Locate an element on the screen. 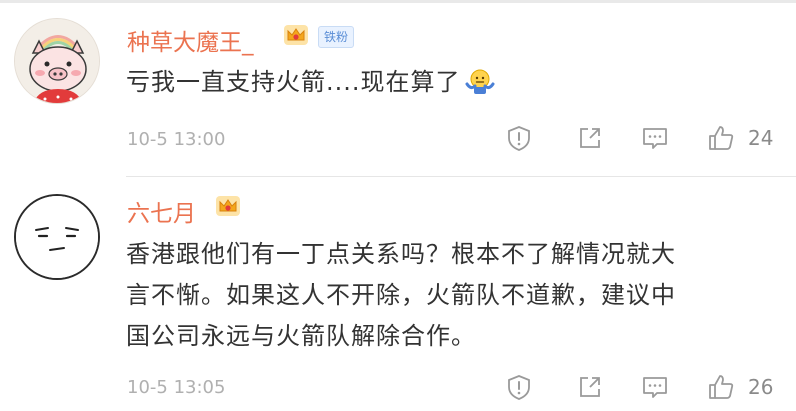 This screenshot has height=411, width=796. report-icon is located at coordinates (519, 387).